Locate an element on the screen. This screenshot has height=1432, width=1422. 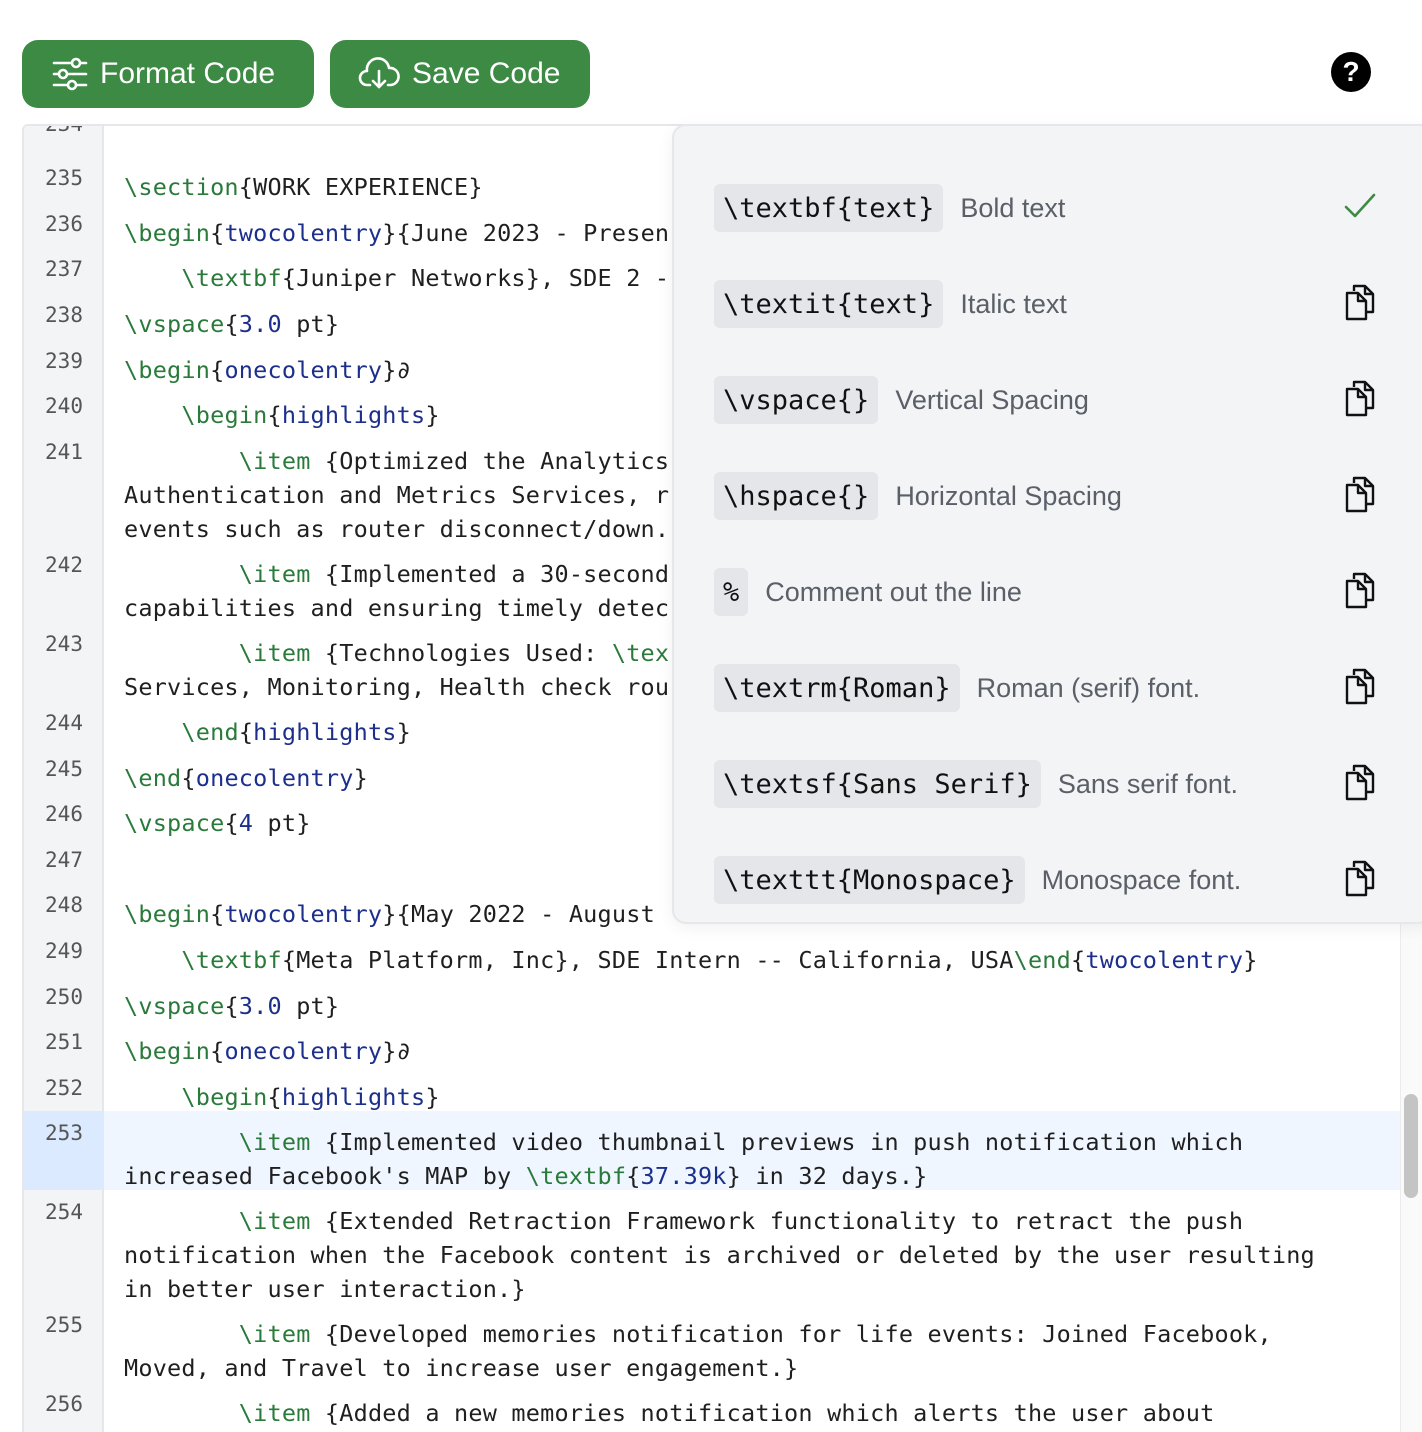
snippet-code: \textit{text} is located at coordinates (829, 304).